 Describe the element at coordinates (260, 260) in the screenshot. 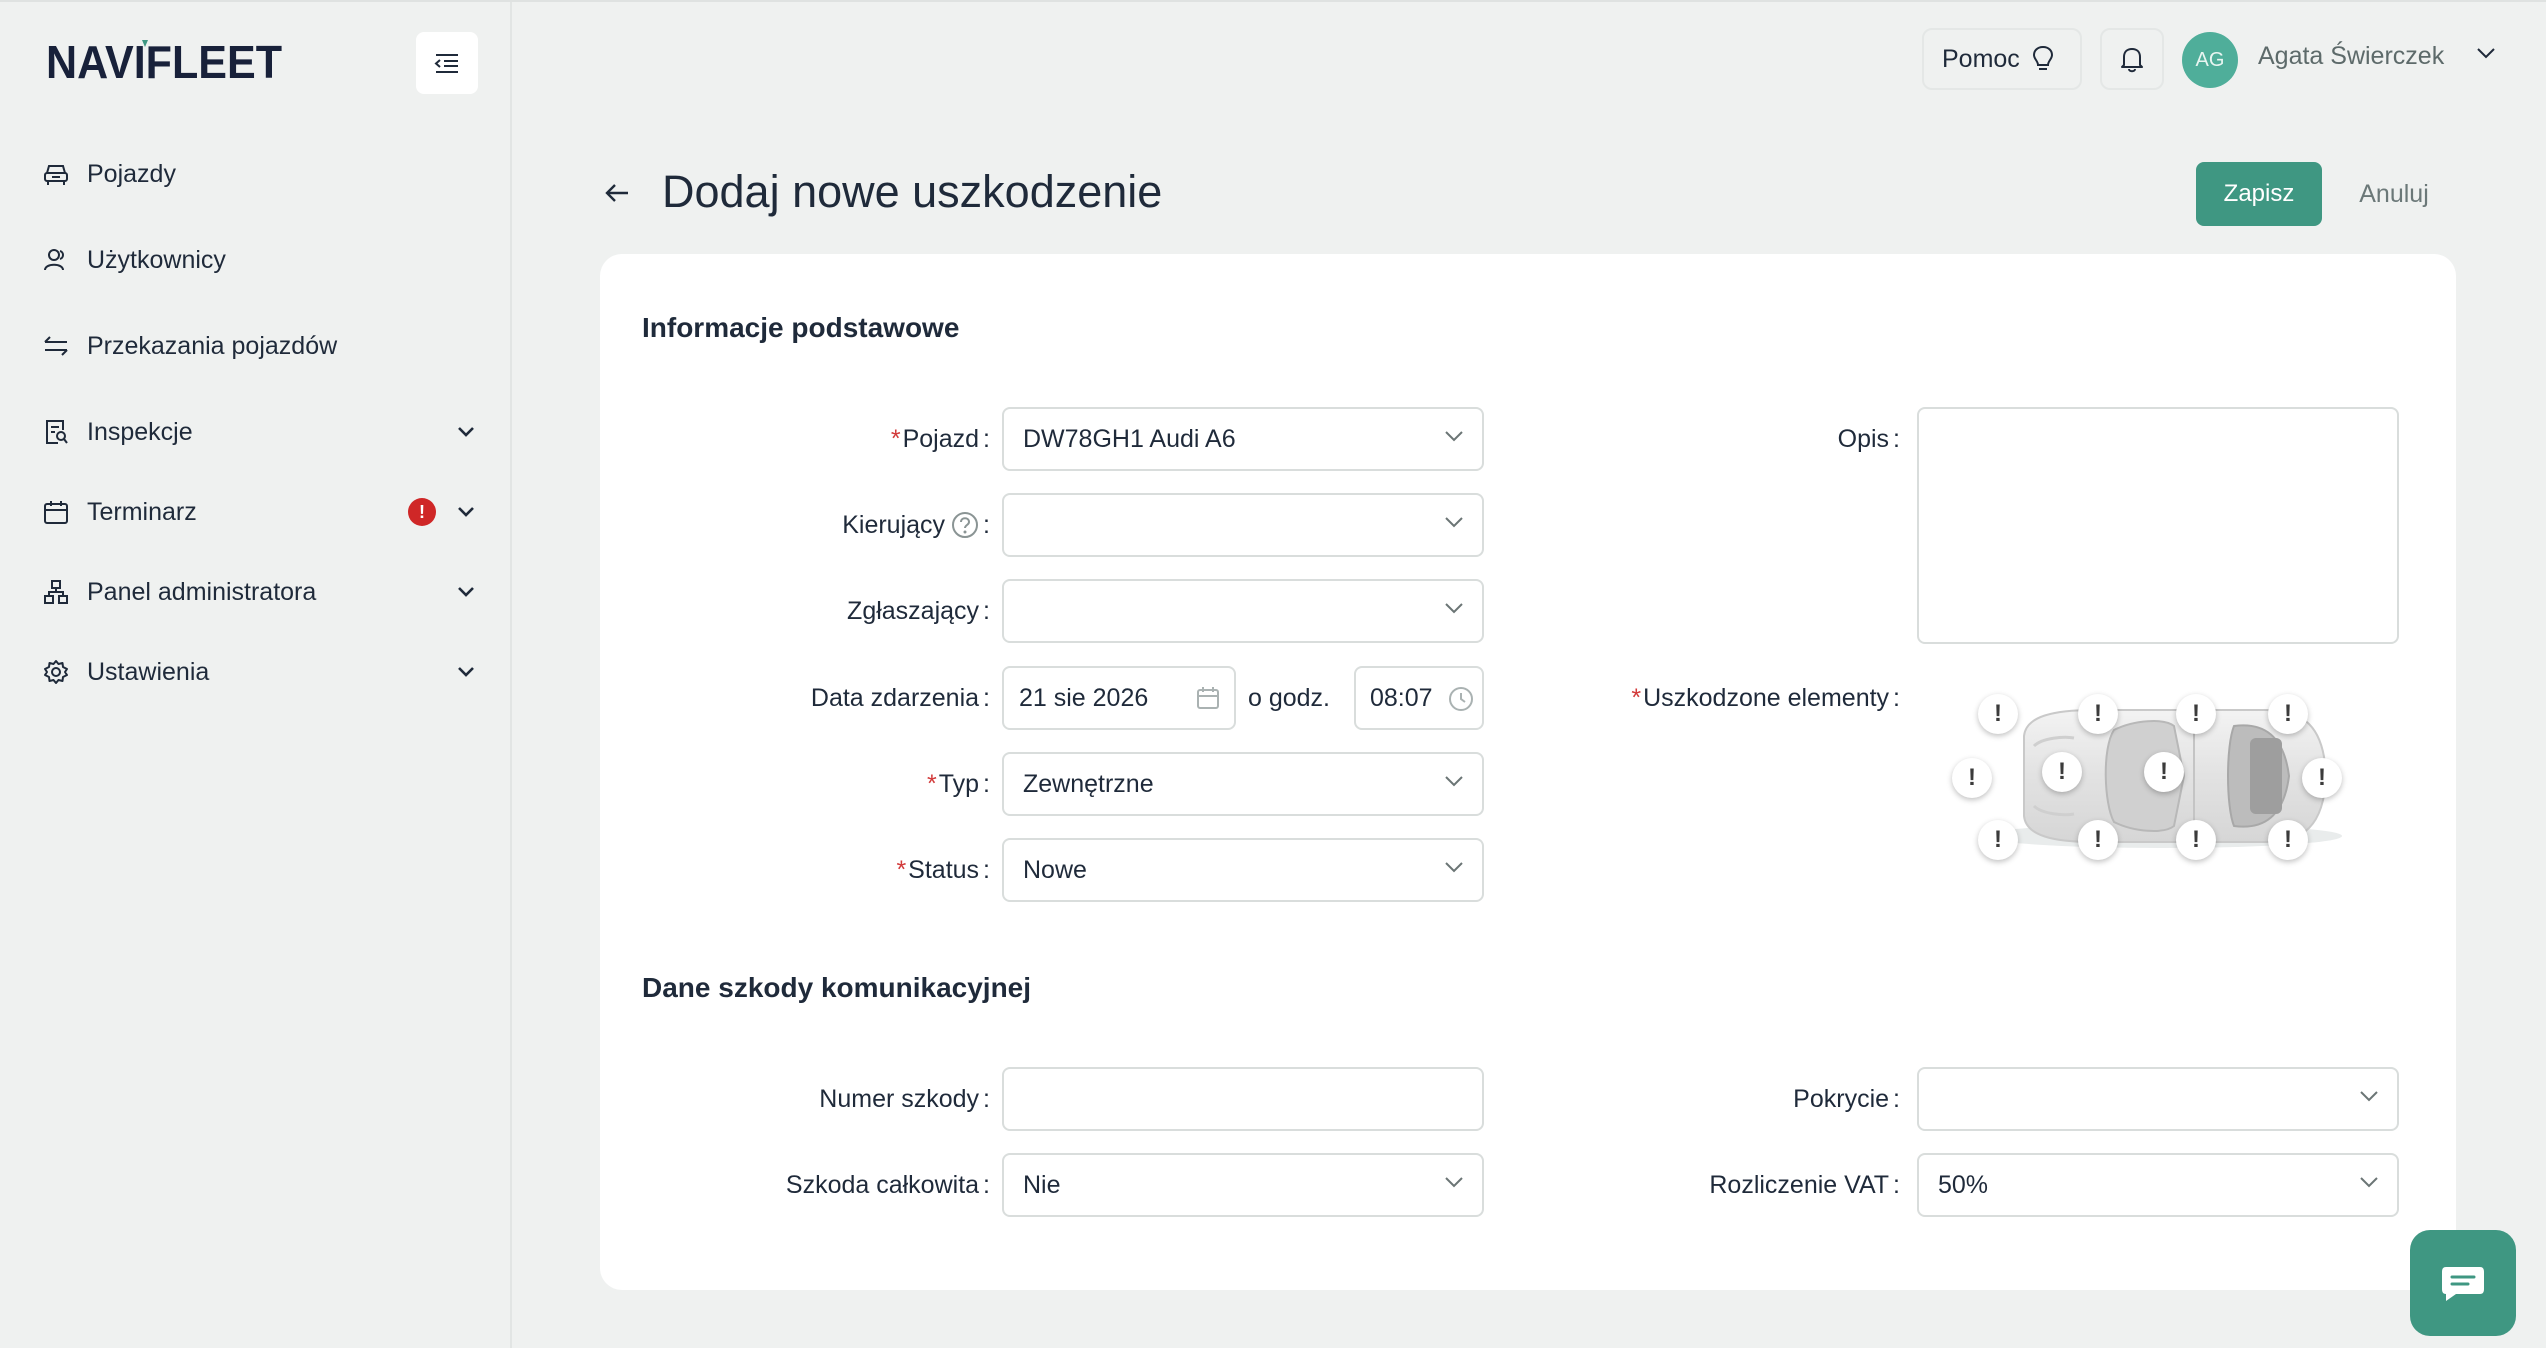

I see `sidebar-item-users: Użytkownicy` at that location.